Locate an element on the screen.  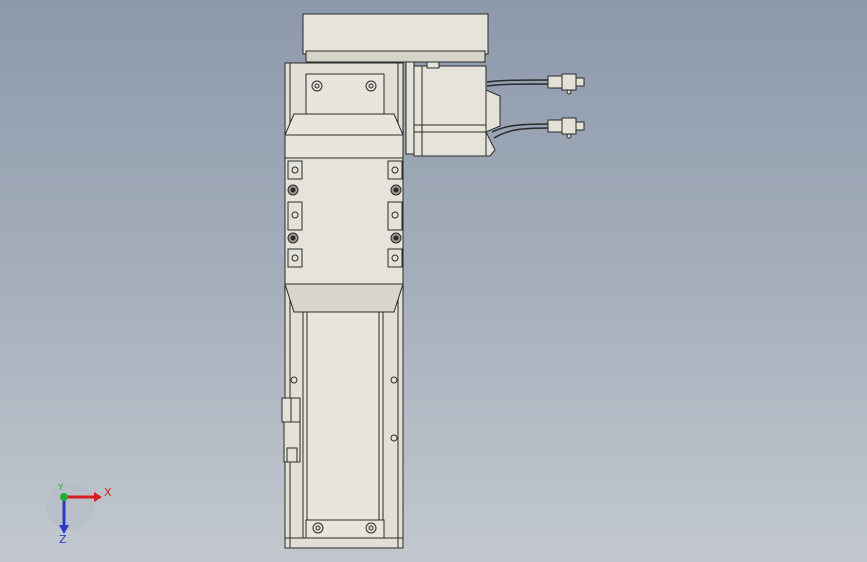
carriage-bottom is located at coordinates (344, 298).